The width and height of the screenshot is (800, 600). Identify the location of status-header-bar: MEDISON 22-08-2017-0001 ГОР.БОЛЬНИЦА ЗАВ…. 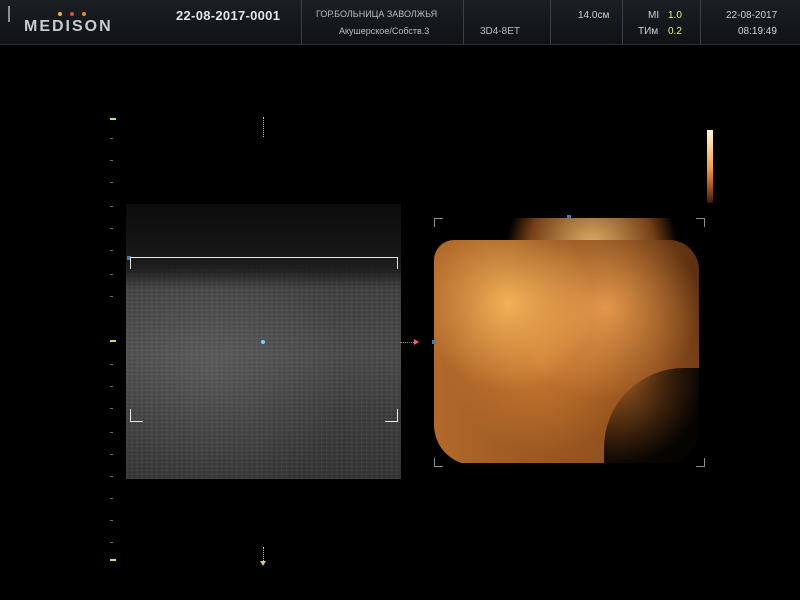
(400, 22).